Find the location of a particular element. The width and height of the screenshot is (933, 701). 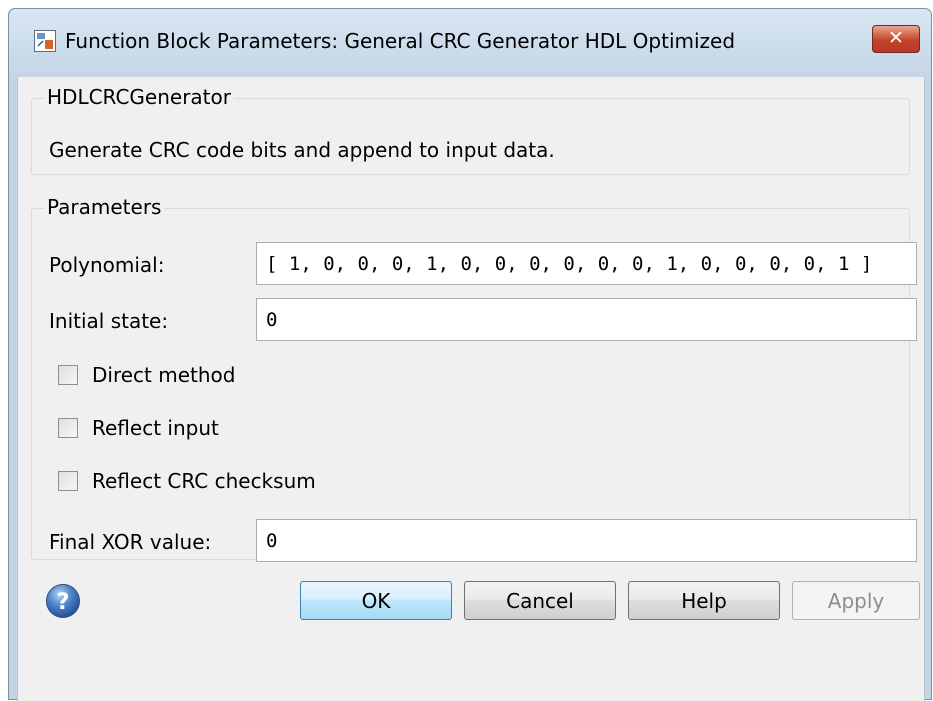

initial-state-input is located at coordinates (586, 319).